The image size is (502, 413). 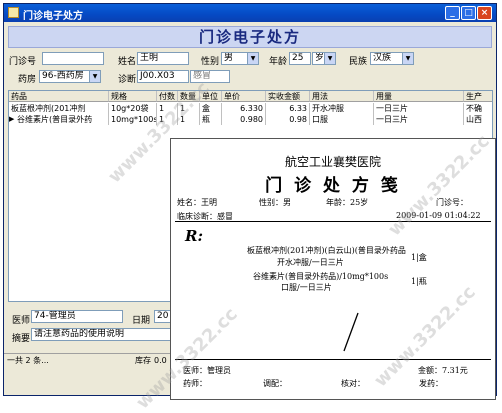 I want to click on item-2-qty: 1|瓶, so click(x=419, y=281).